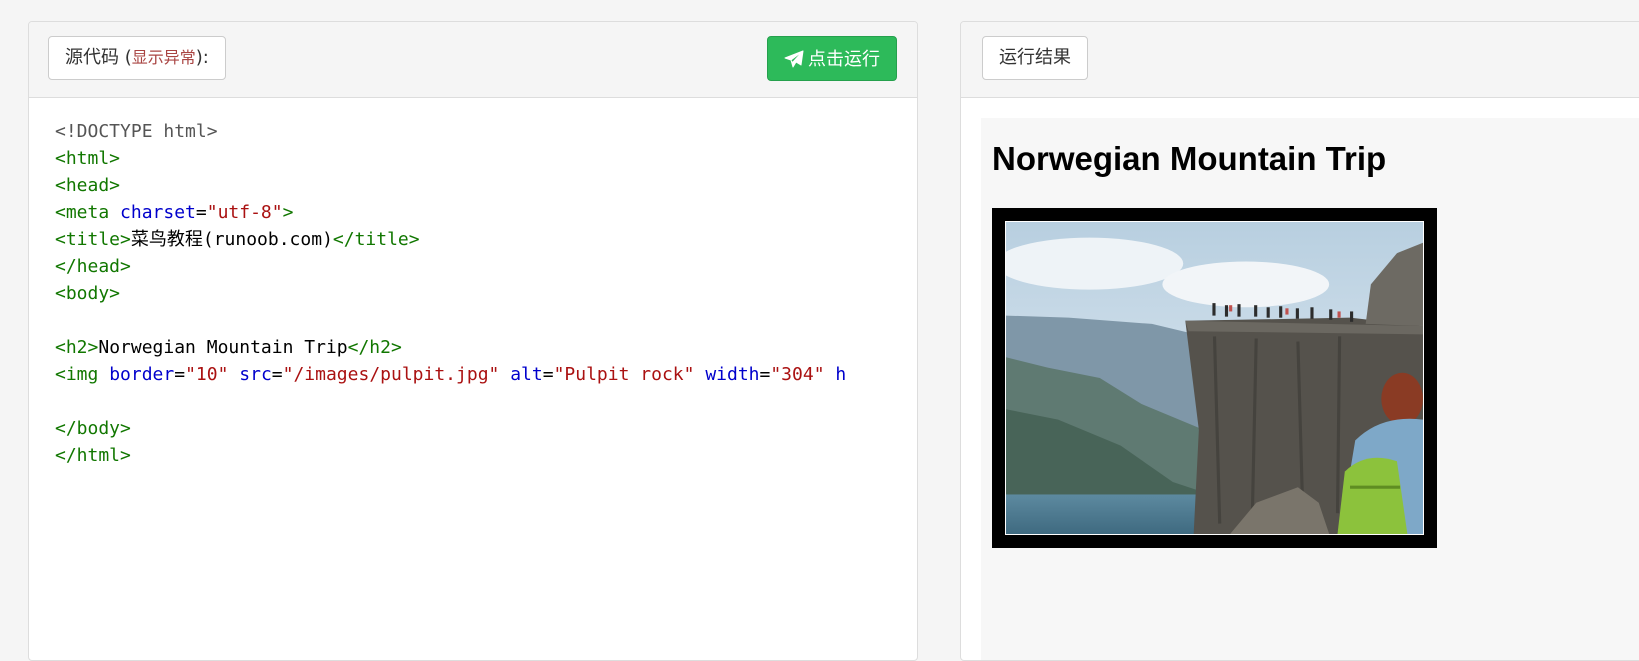 The width and height of the screenshot is (1639, 661). I want to click on title-paren-open: (, so click(125, 57).